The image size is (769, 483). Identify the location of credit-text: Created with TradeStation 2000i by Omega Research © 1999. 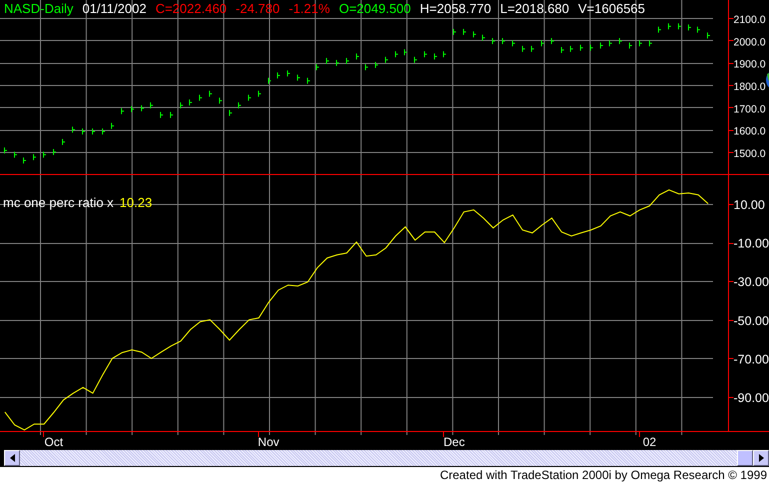
(603, 475).